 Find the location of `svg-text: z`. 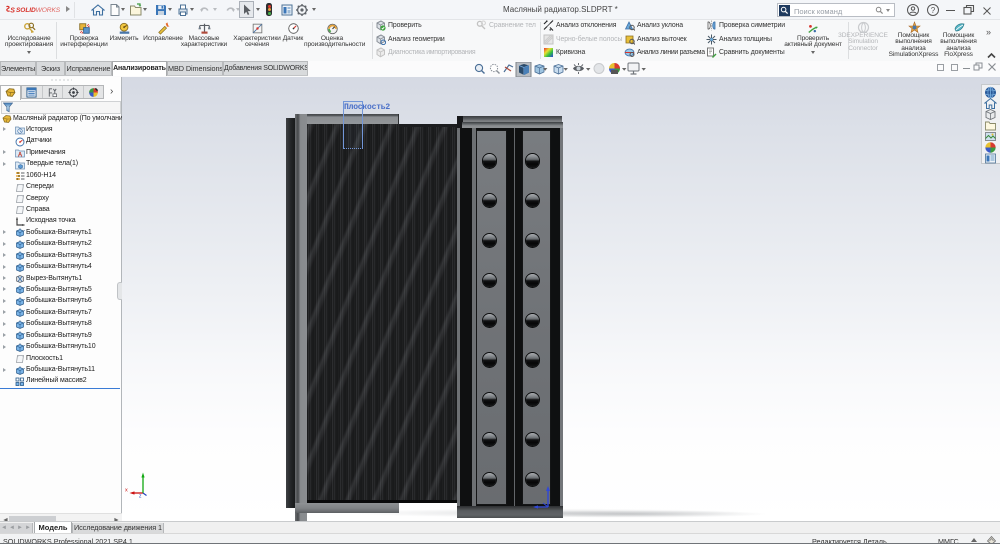

svg-text: z is located at coordinates (140, 496).